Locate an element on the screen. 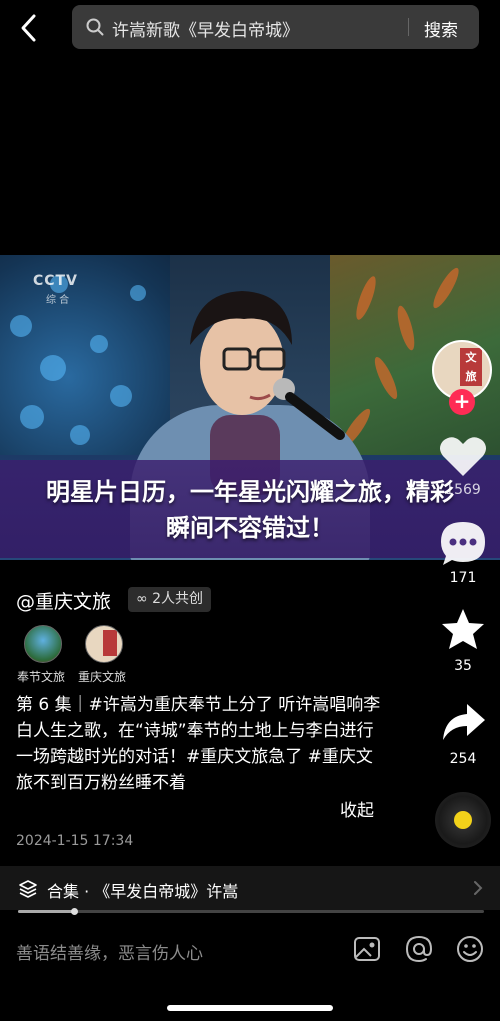 The width and height of the screenshot is (500, 1021). music-disc is located at coordinates (463, 820).